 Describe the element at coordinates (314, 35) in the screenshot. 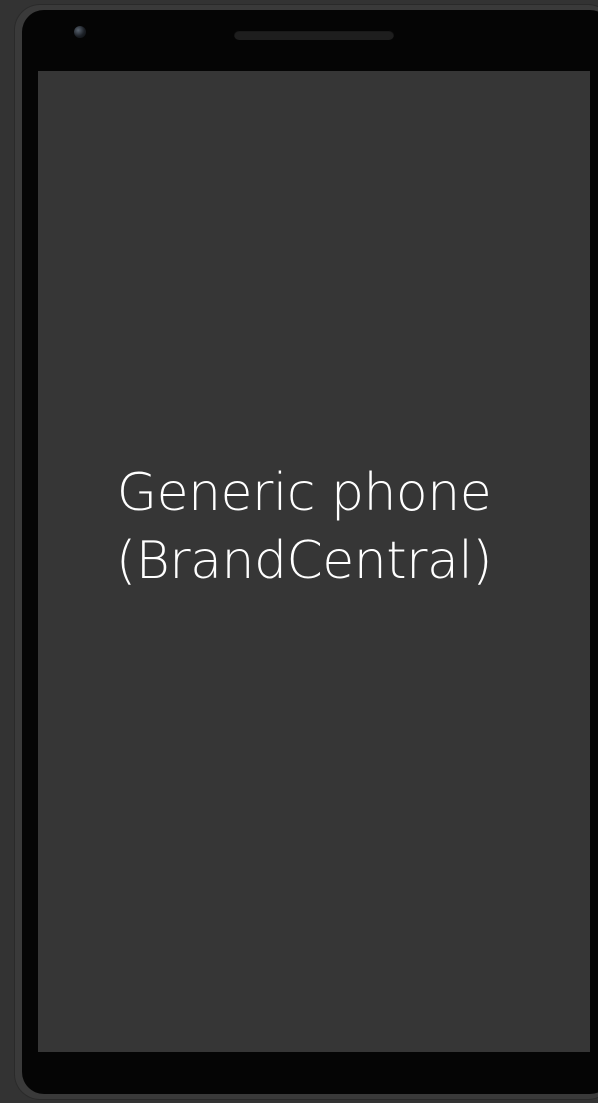

I see `earpiece-speaker` at that location.